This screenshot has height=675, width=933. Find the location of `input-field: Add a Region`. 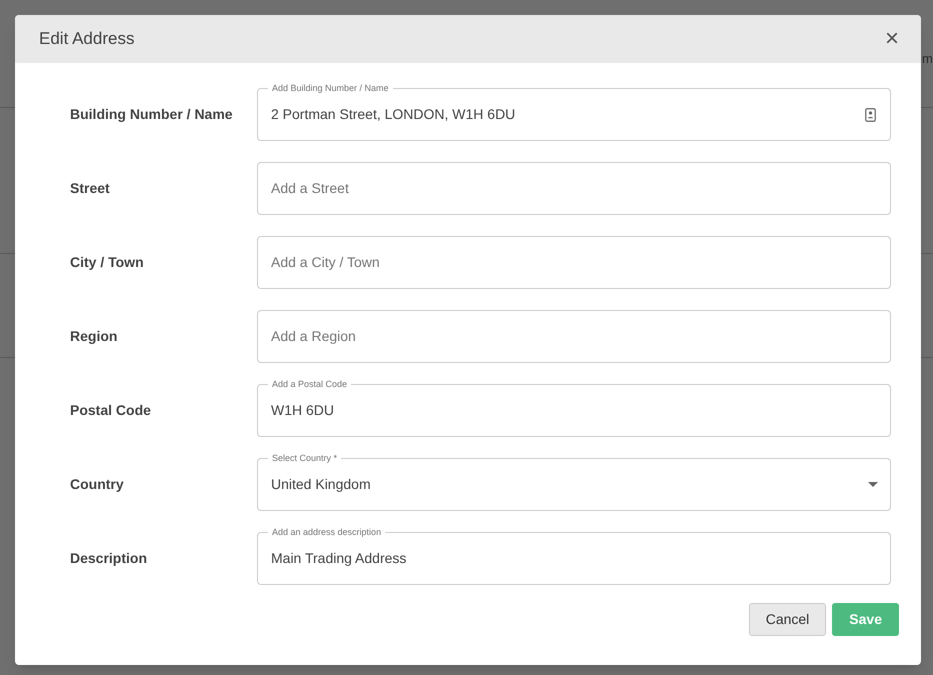

input-field: Add a Region is located at coordinates (574, 336).